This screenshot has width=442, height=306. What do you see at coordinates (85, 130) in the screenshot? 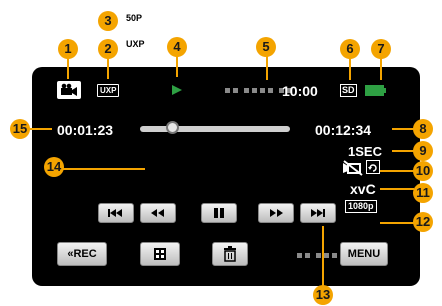
I see `elapsed-time: 00:01:23` at bounding box center [85, 130].